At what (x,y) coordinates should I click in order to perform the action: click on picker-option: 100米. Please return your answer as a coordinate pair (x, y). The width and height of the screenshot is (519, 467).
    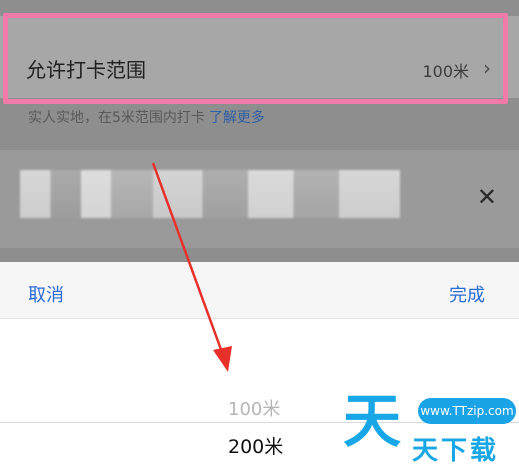
    Looking at the image, I should click on (254, 408).